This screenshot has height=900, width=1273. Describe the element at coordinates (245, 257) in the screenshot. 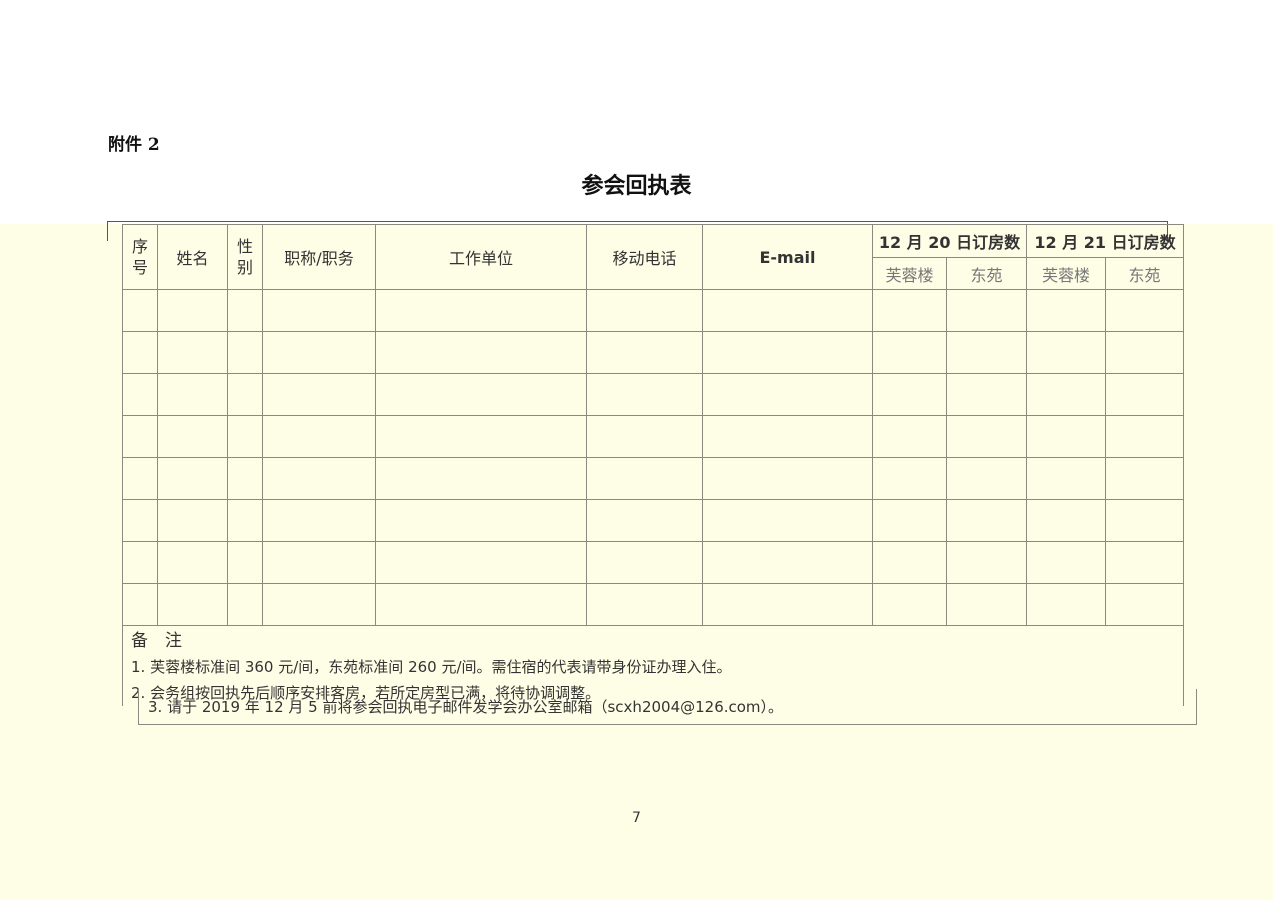

I see `header-gender: 性 别` at that location.